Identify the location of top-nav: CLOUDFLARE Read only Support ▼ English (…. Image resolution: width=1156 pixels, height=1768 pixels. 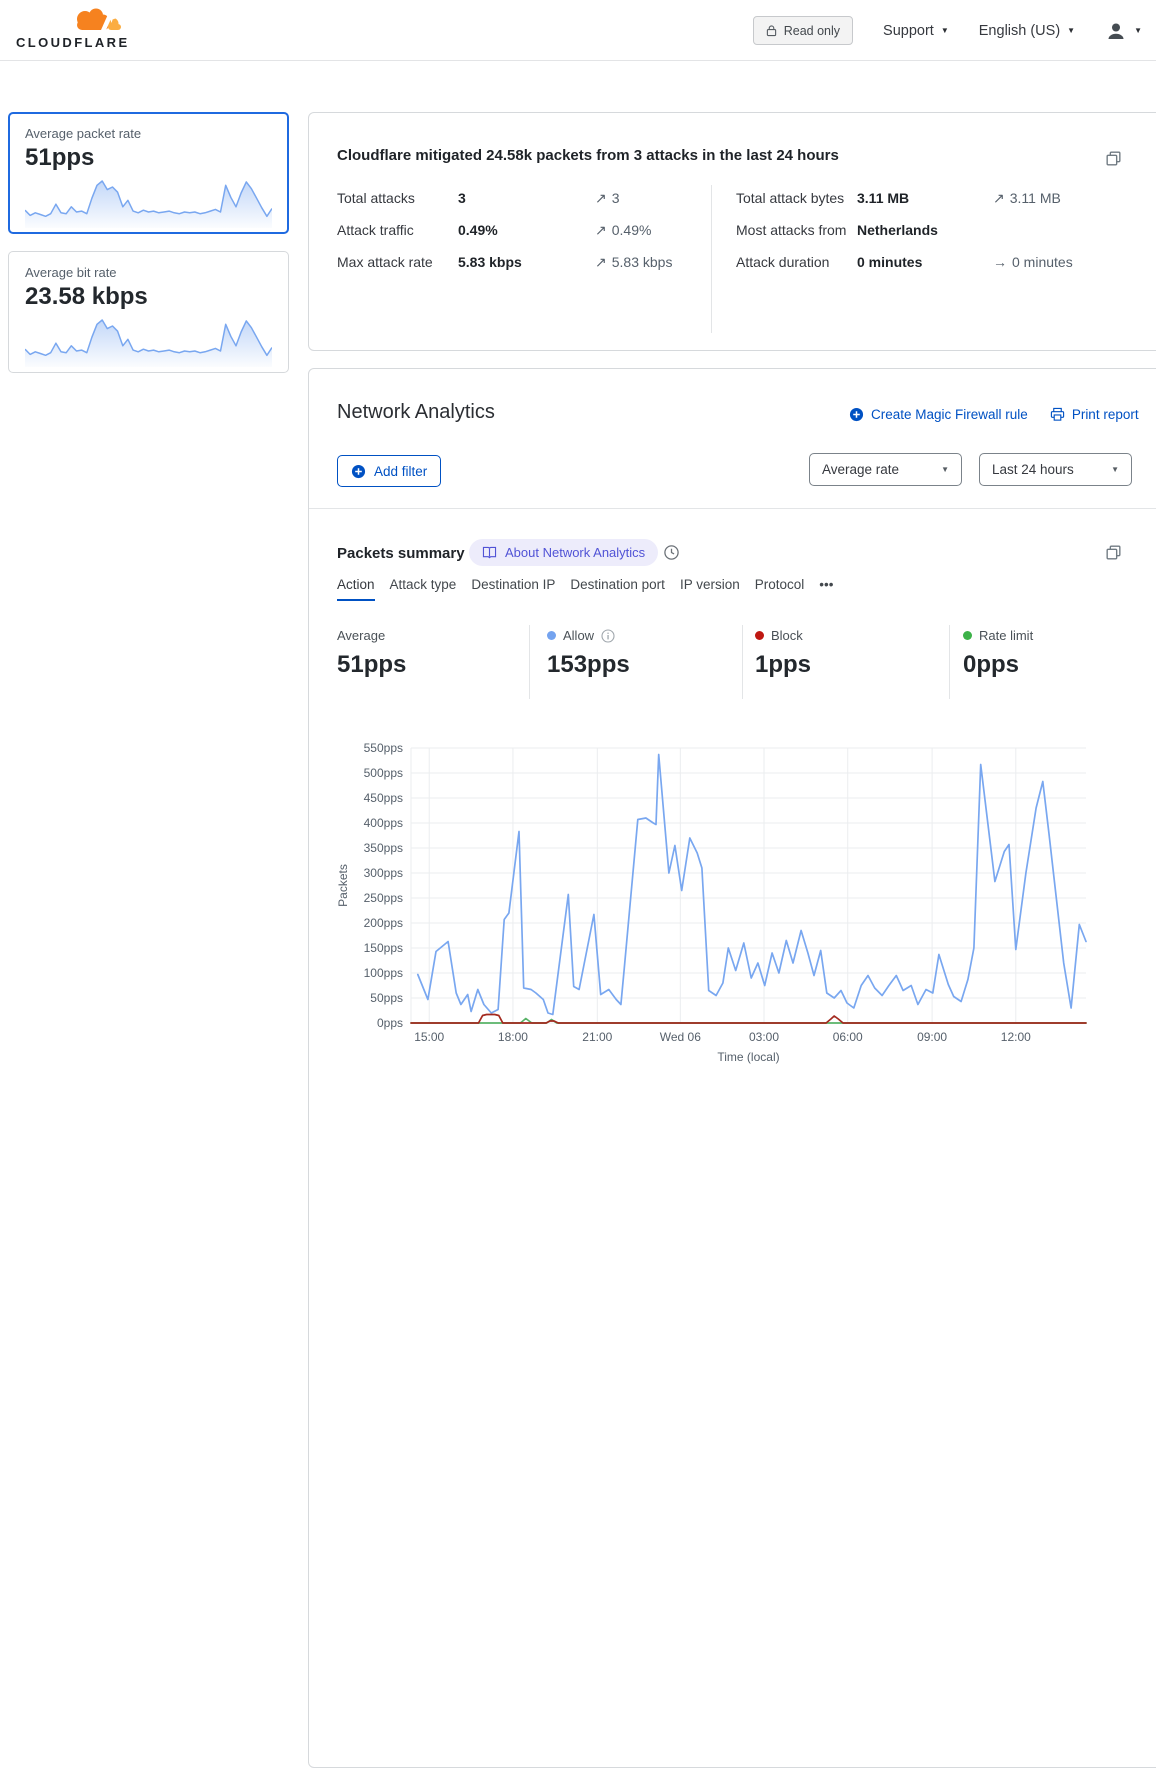
(578, 30).